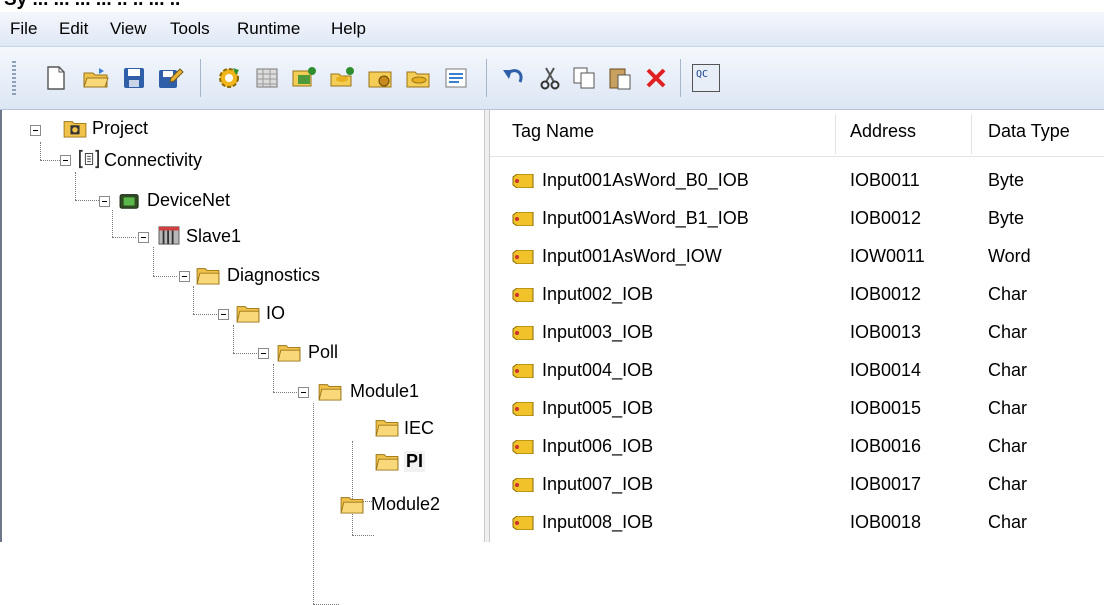 This screenshot has width=1104, height=605. Describe the element at coordinates (229, 78) in the screenshot. I see `gear-build-icon` at that location.